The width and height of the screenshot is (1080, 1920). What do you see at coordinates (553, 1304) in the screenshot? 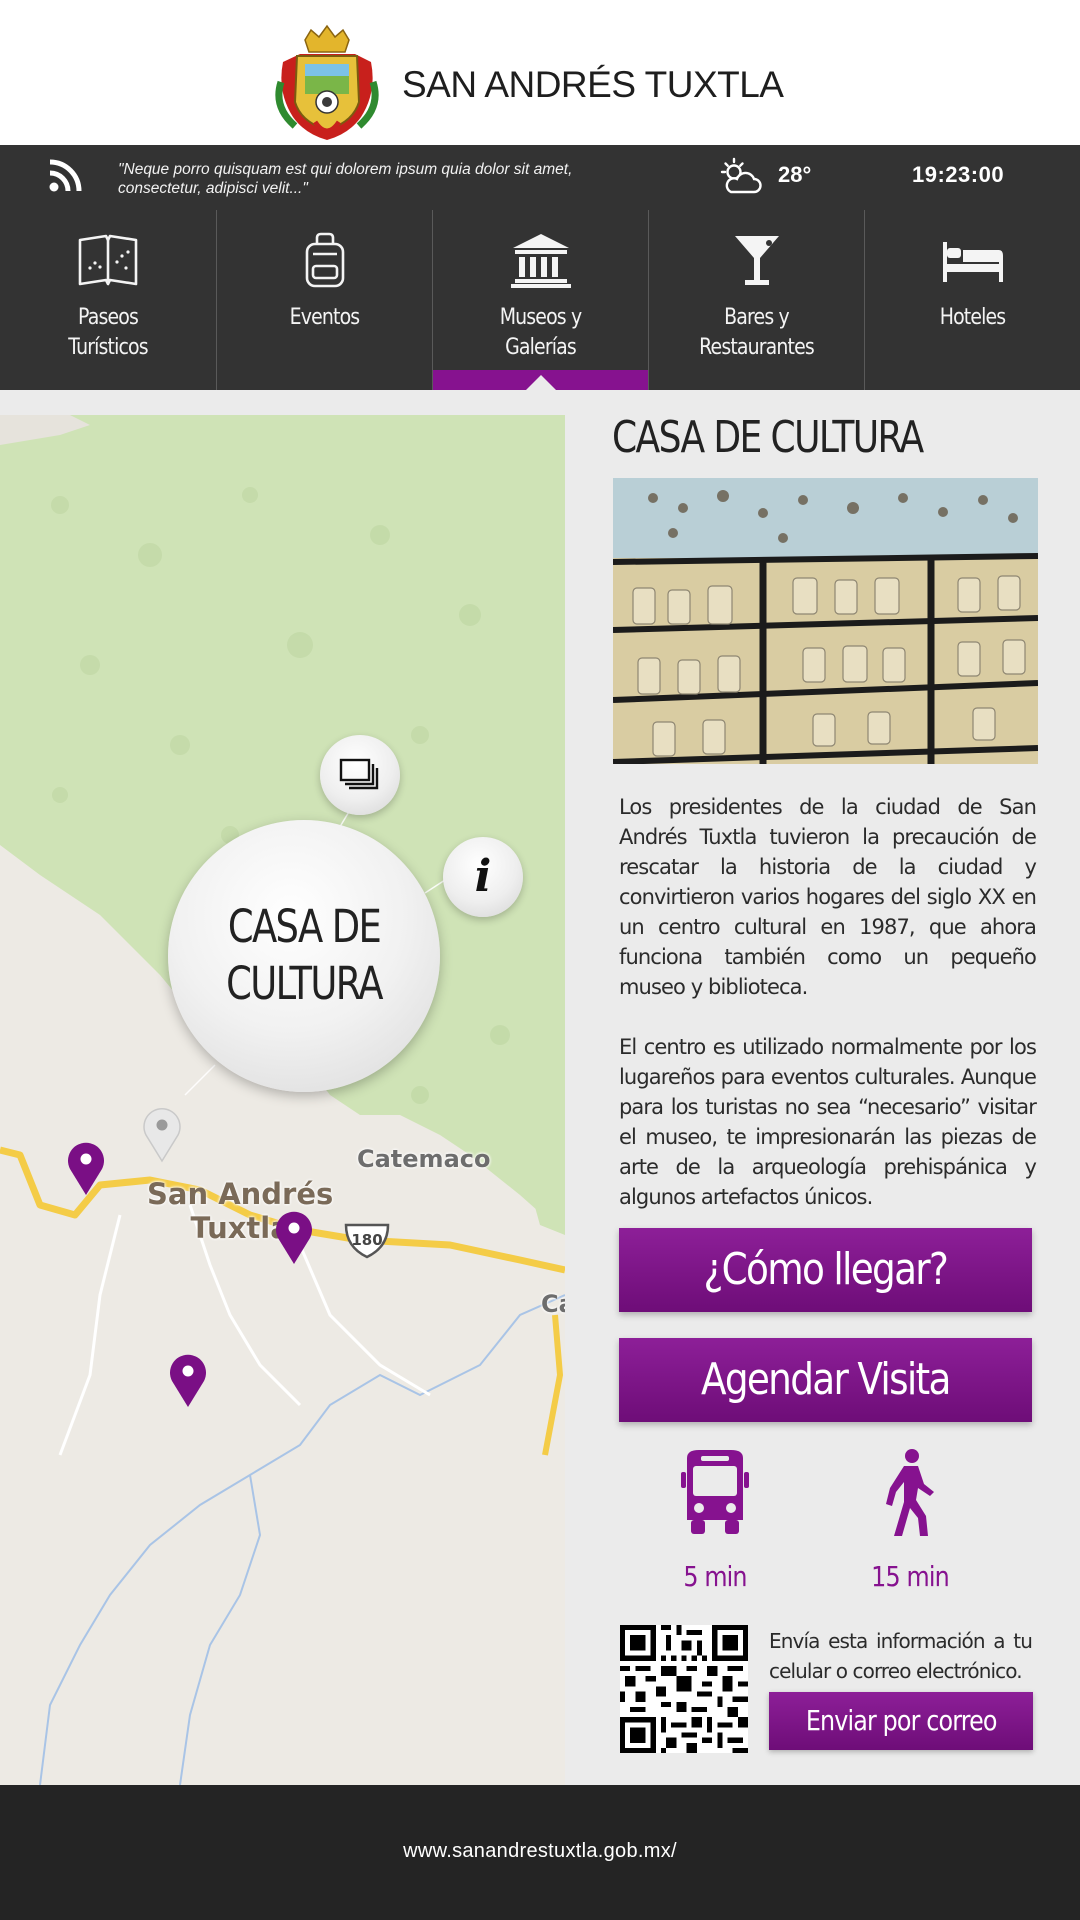
I see `map-label-truncated: Ca` at bounding box center [553, 1304].